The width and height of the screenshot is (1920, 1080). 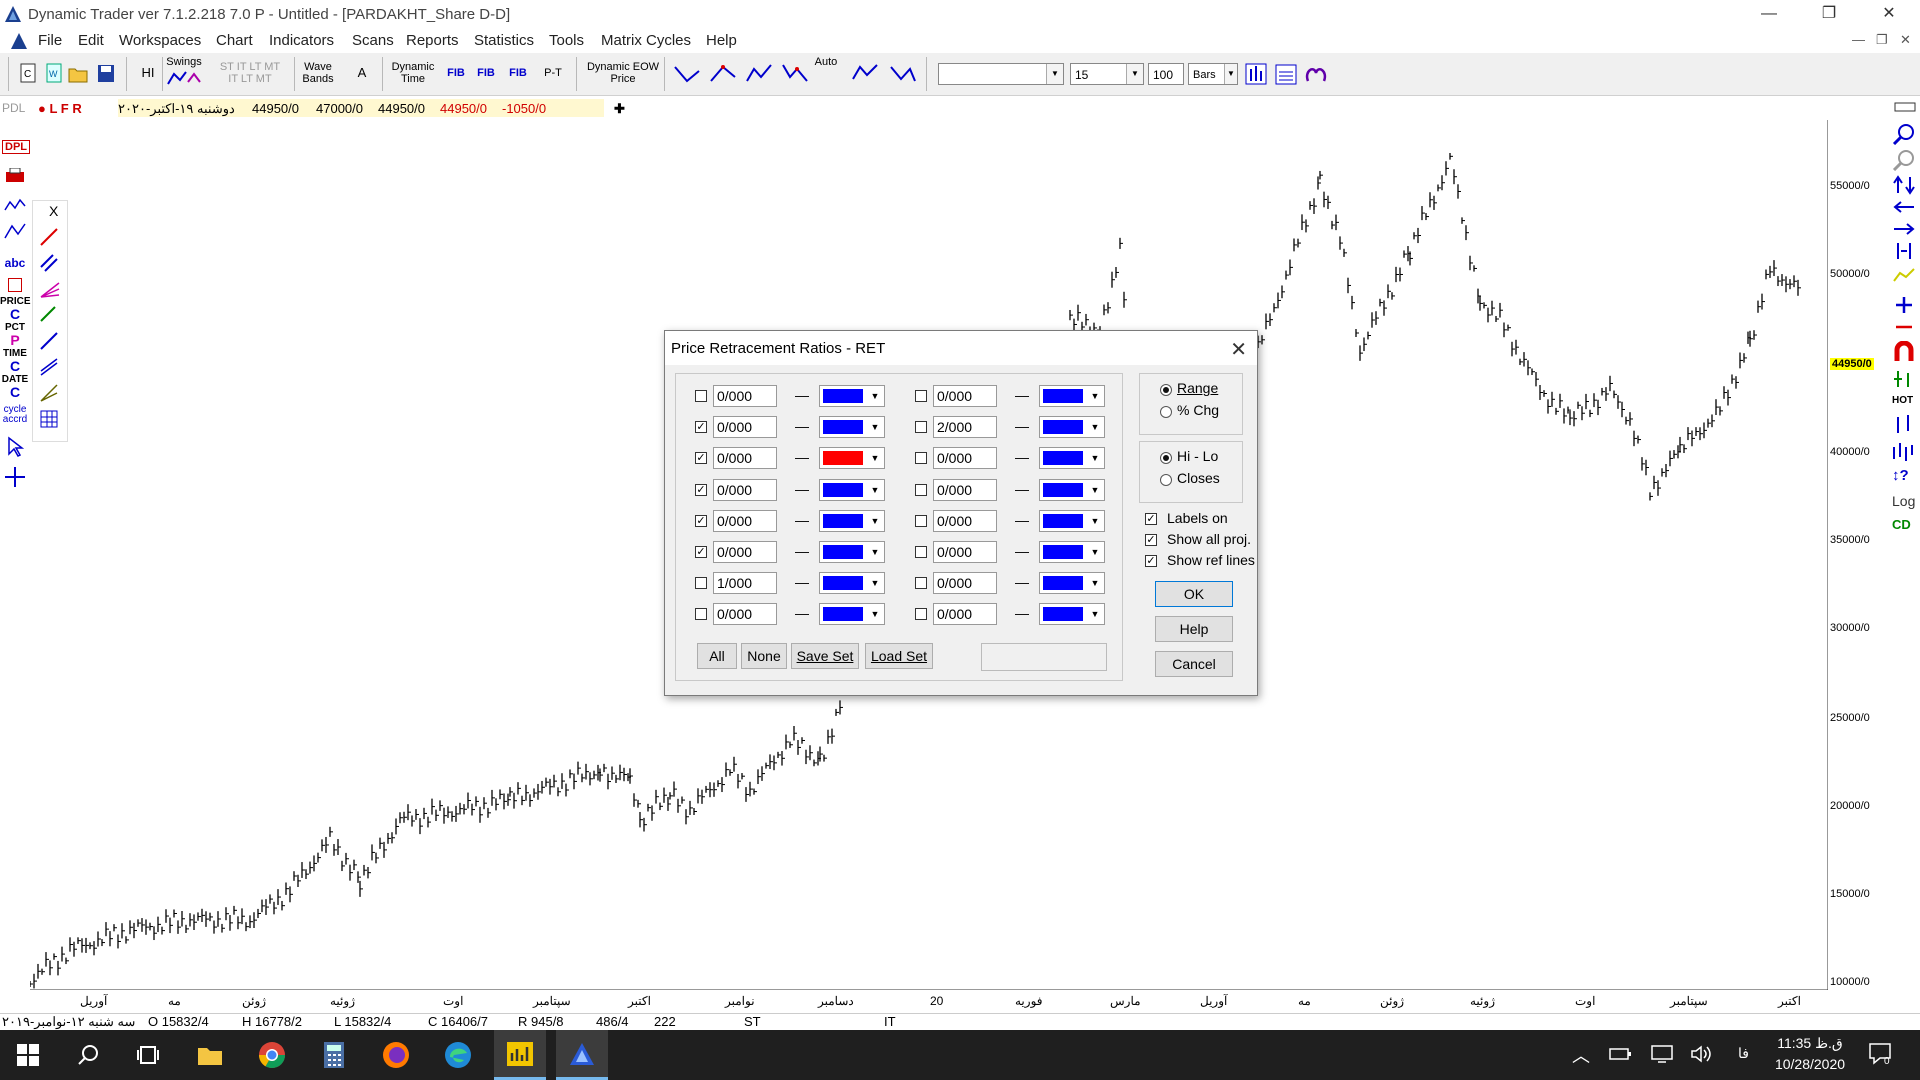 What do you see at coordinates (15, 232) in the screenshot?
I see `abc-wave-icon` at bounding box center [15, 232].